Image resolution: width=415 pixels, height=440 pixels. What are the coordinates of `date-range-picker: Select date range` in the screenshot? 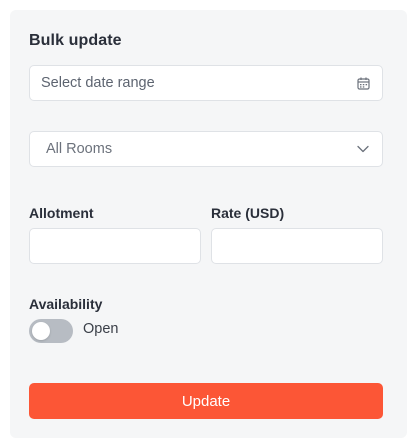 It's located at (206, 83).